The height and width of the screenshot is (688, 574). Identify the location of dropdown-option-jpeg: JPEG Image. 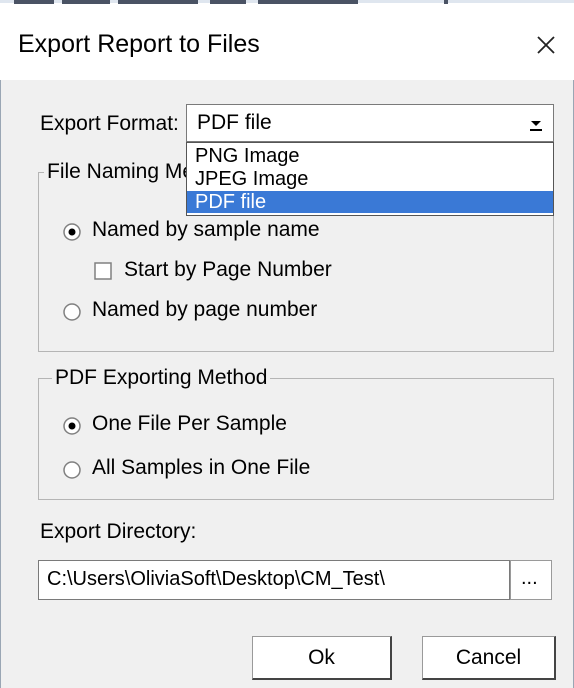
(370, 179).